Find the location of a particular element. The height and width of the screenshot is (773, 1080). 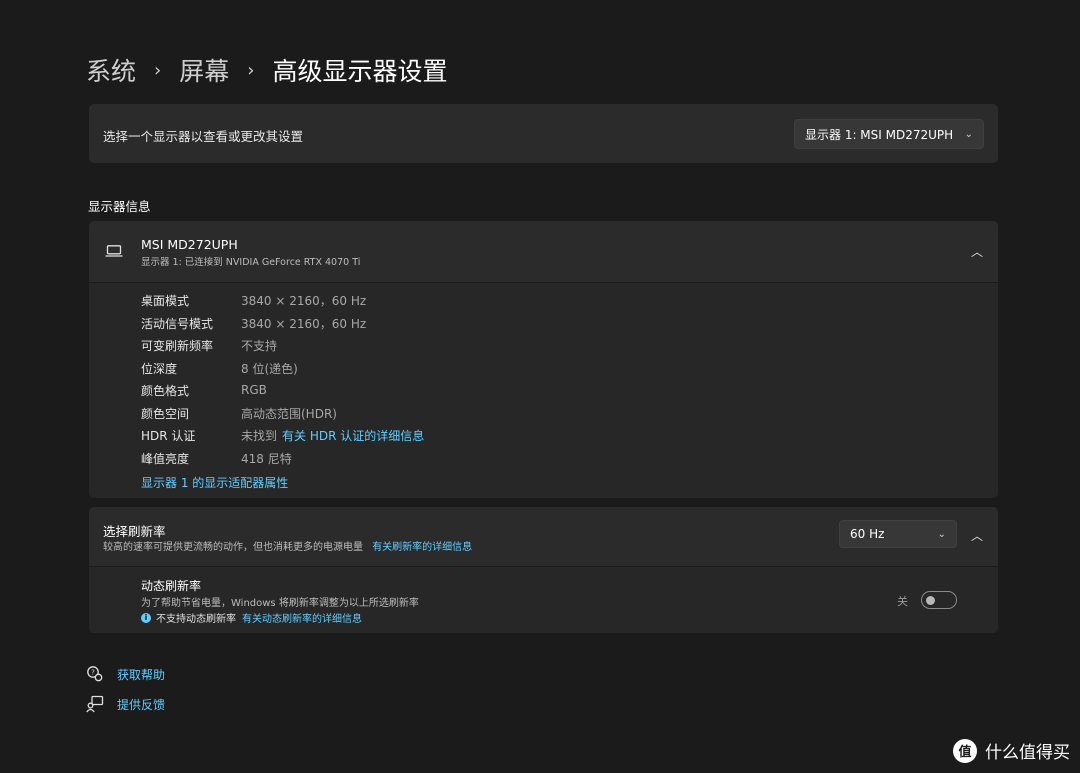

toggle-knob is located at coordinates (930, 600).